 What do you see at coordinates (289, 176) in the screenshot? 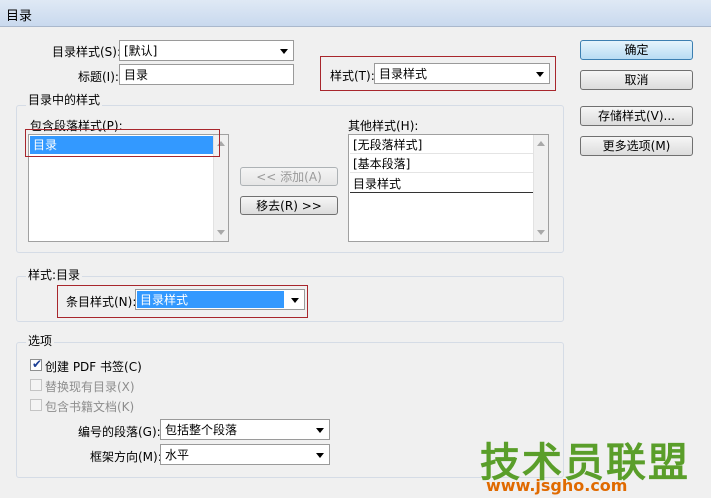
I see `add-button: << 添加(A)` at bounding box center [289, 176].